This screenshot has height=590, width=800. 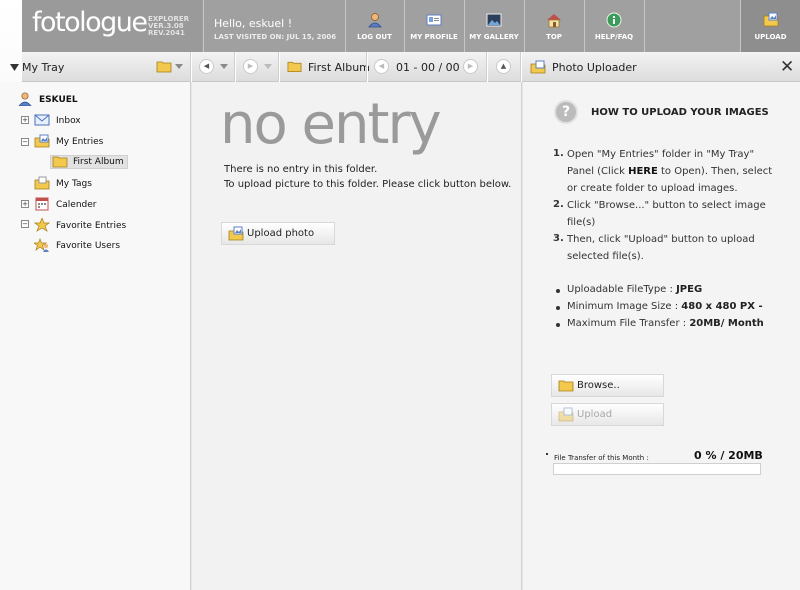 What do you see at coordinates (42, 120) in the screenshot?
I see `envelope-icon` at bounding box center [42, 120].